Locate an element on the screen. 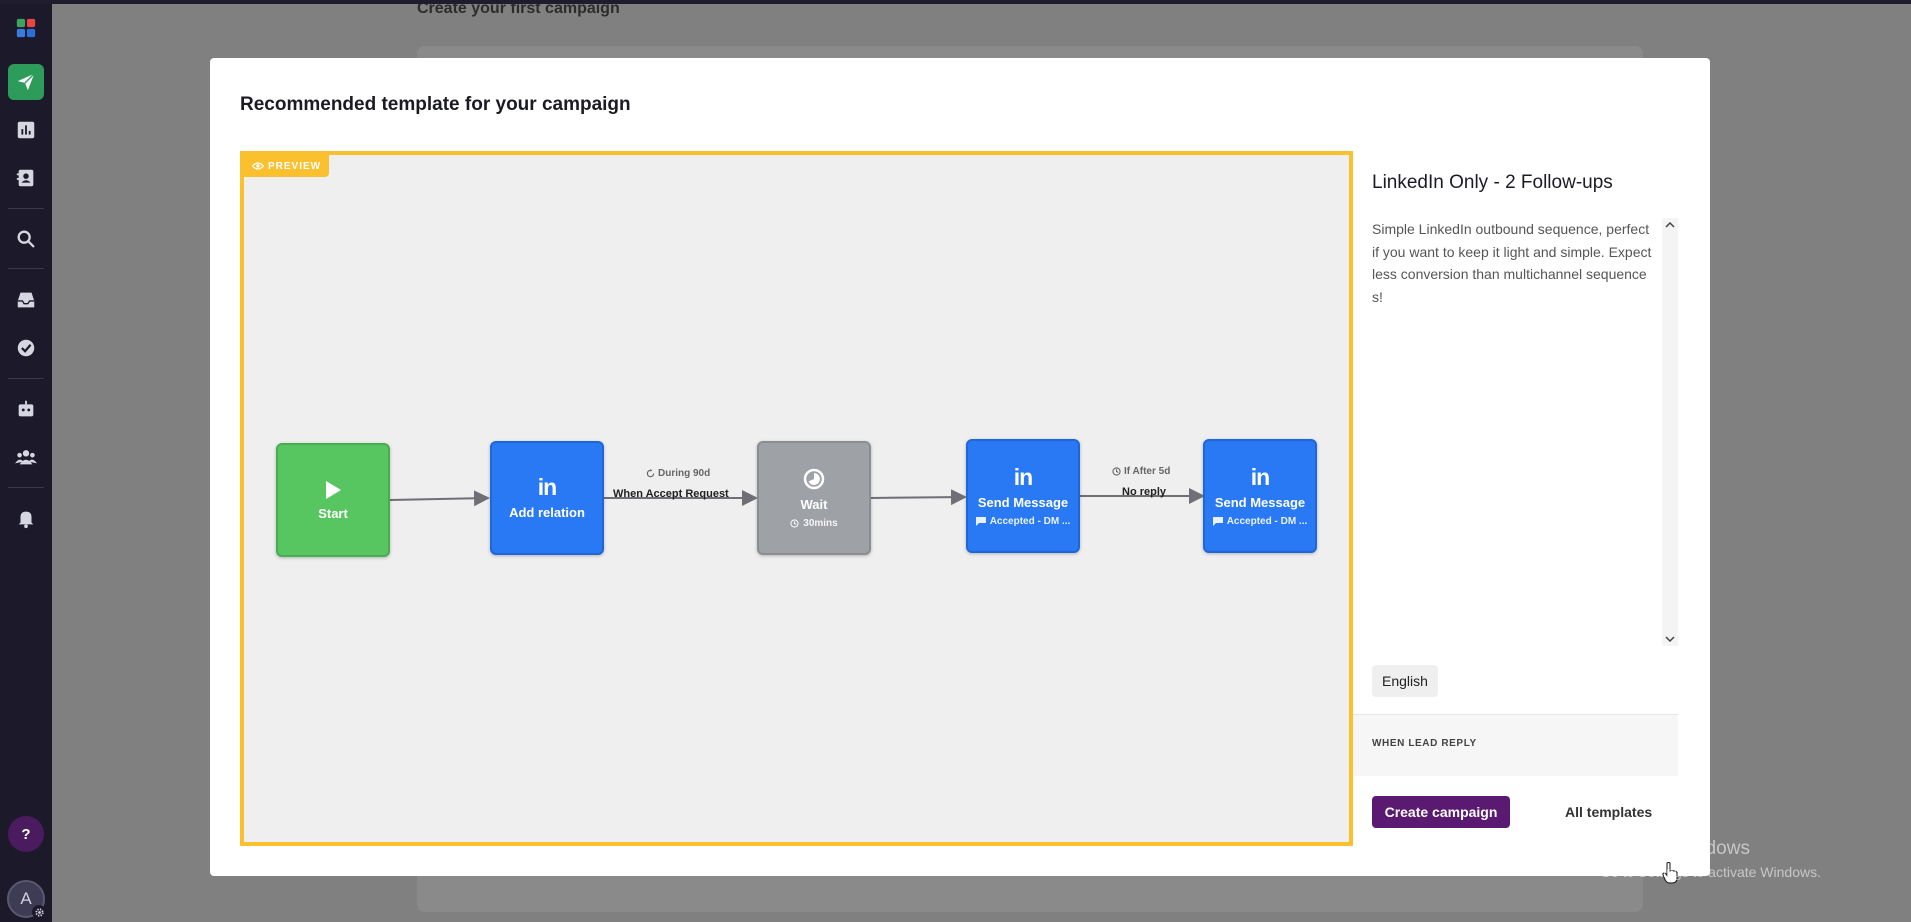 This screenshot has height=922, width=1911. app-logo-icon is located at coordinates (26, 28).